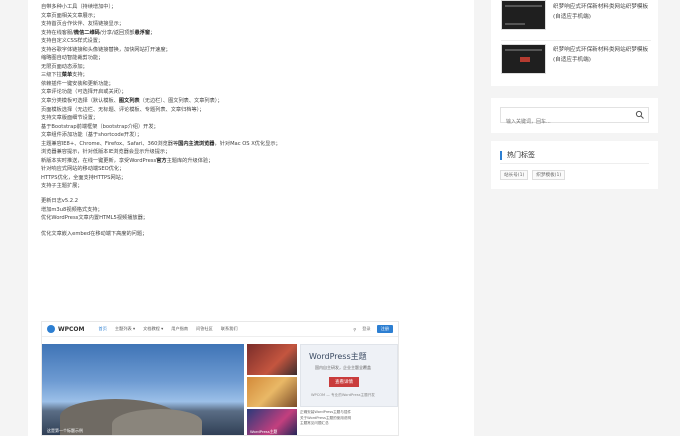 The image size is (680, 436). Describe the element at coordinates (343, 367) in the screenshot. I see `promo-subtitle: 国内自主研发，企业主题全覆盖` at that location.